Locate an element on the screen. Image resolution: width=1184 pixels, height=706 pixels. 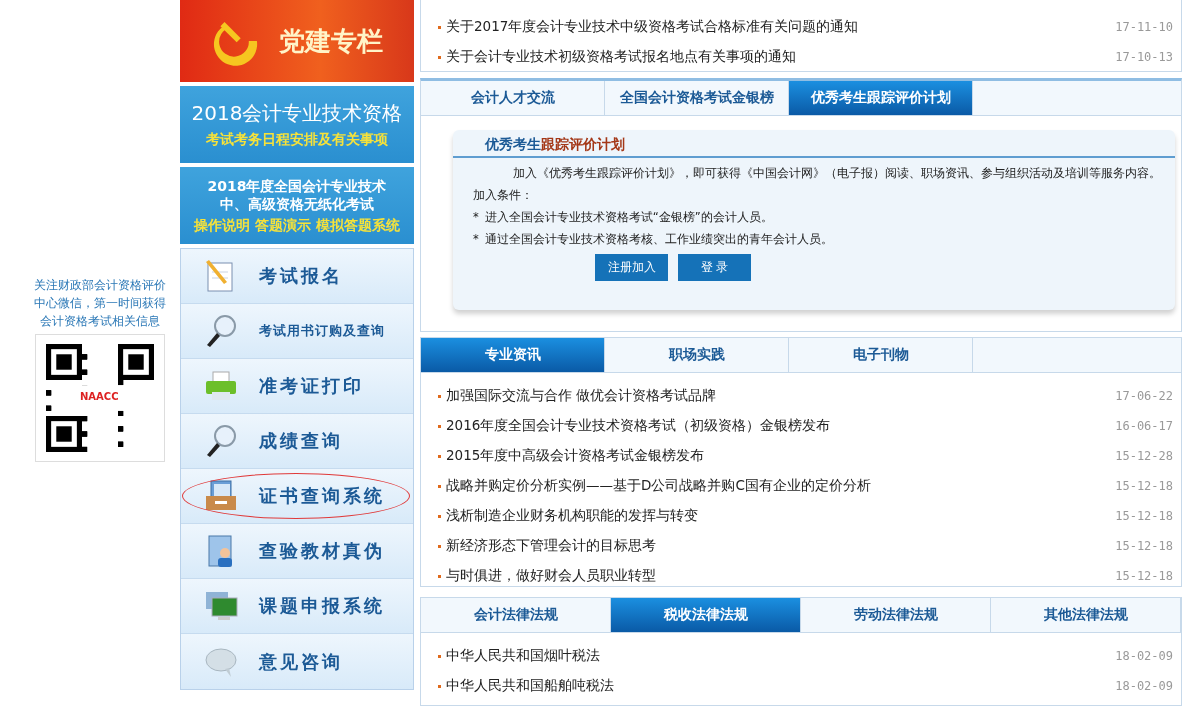
qr-logo-text: NAACC is located at coordinates (99, 396).